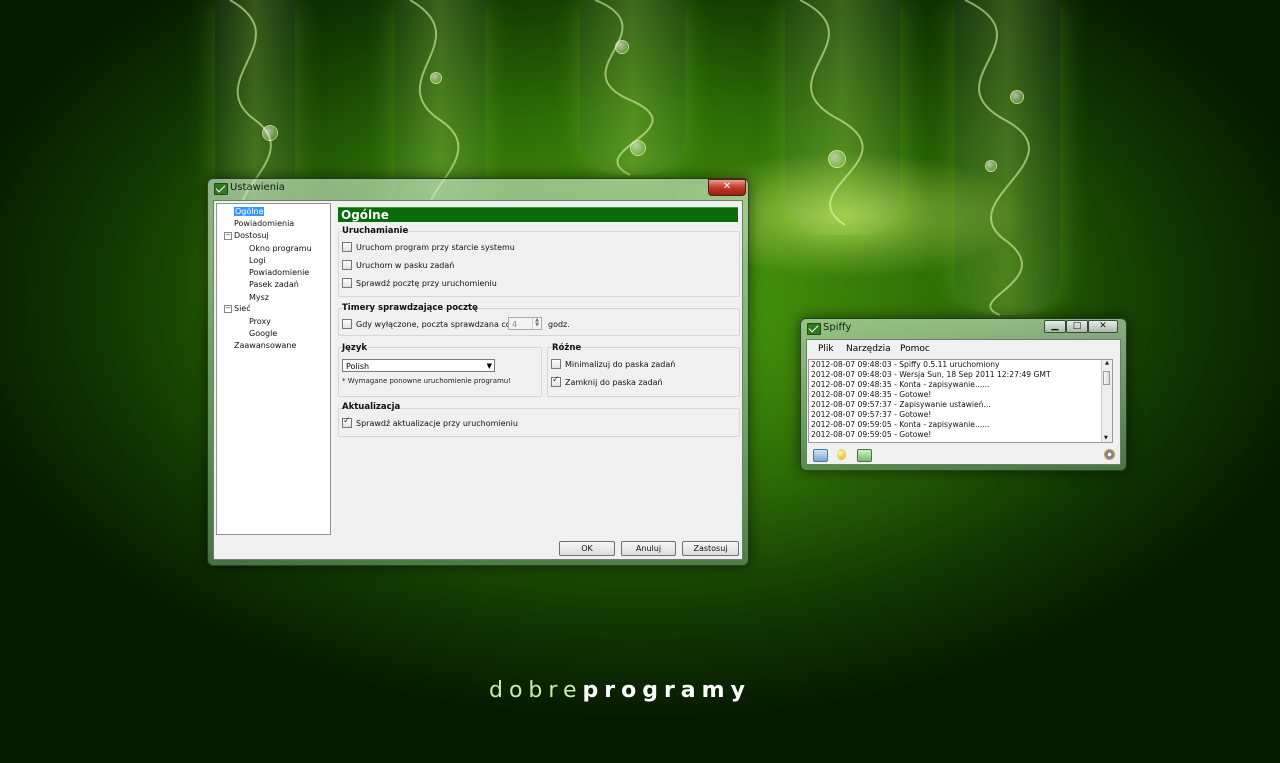  I want to click on tree-item-logi: Logi, so click(257, 260).